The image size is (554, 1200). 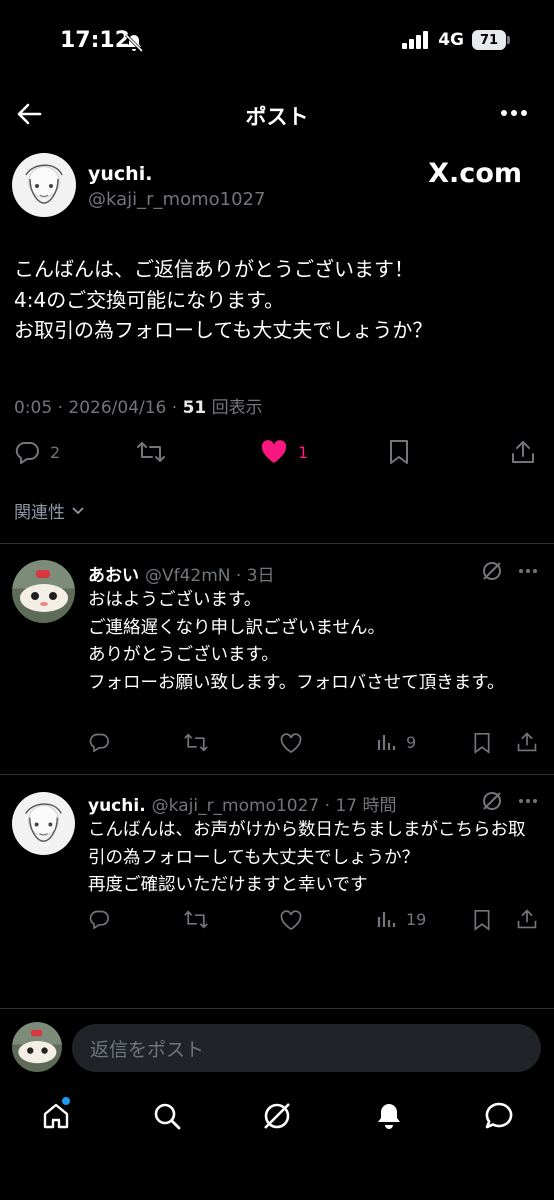 I want to click on reply-compose-input: 返信をポスト, so click(x=306, y=1048).